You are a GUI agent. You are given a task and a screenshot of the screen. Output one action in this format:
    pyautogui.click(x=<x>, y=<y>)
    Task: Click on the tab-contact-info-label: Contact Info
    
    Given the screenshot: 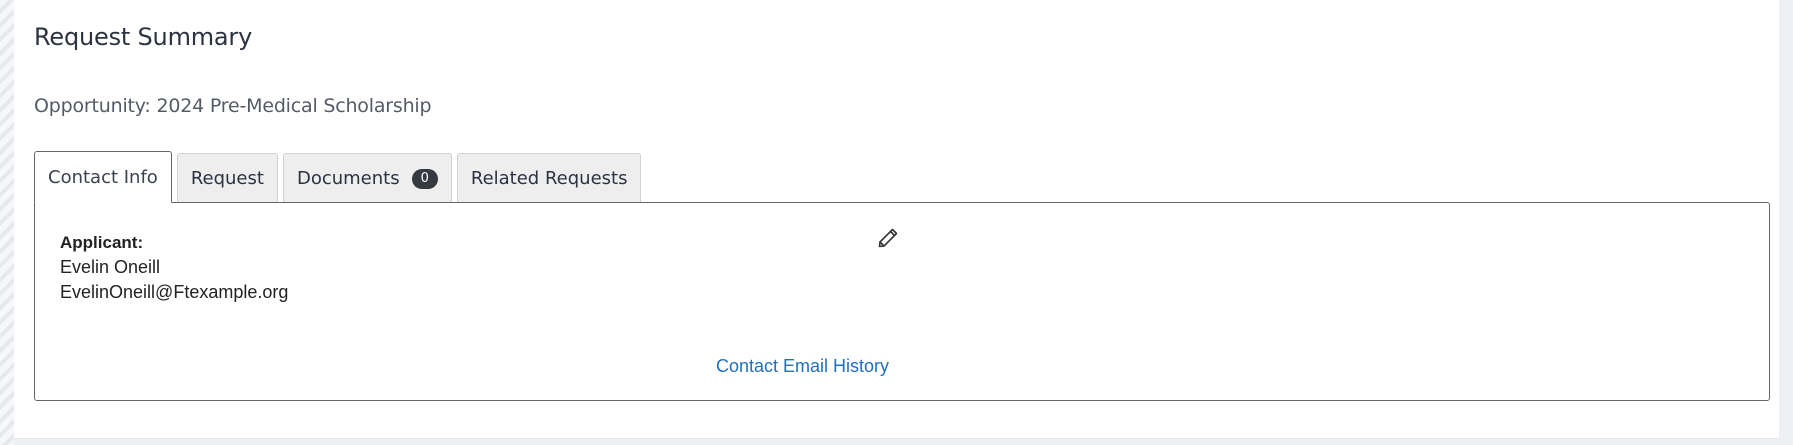 What is the action you would take?
    pyautogui.click(x=103, y=177)
    